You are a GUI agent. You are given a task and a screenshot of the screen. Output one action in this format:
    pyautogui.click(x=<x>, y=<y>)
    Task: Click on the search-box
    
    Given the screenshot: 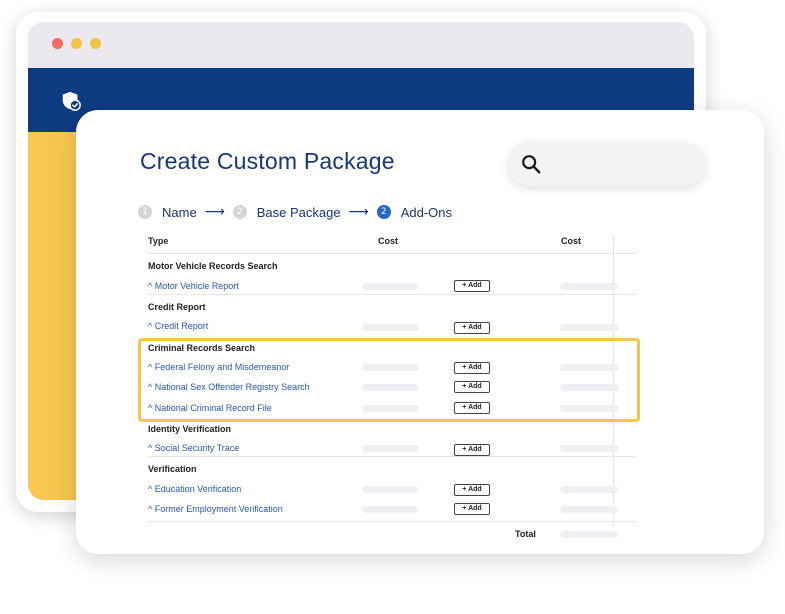 What is the action you would take?
    pyautogui.click(x=607, y=164)
    